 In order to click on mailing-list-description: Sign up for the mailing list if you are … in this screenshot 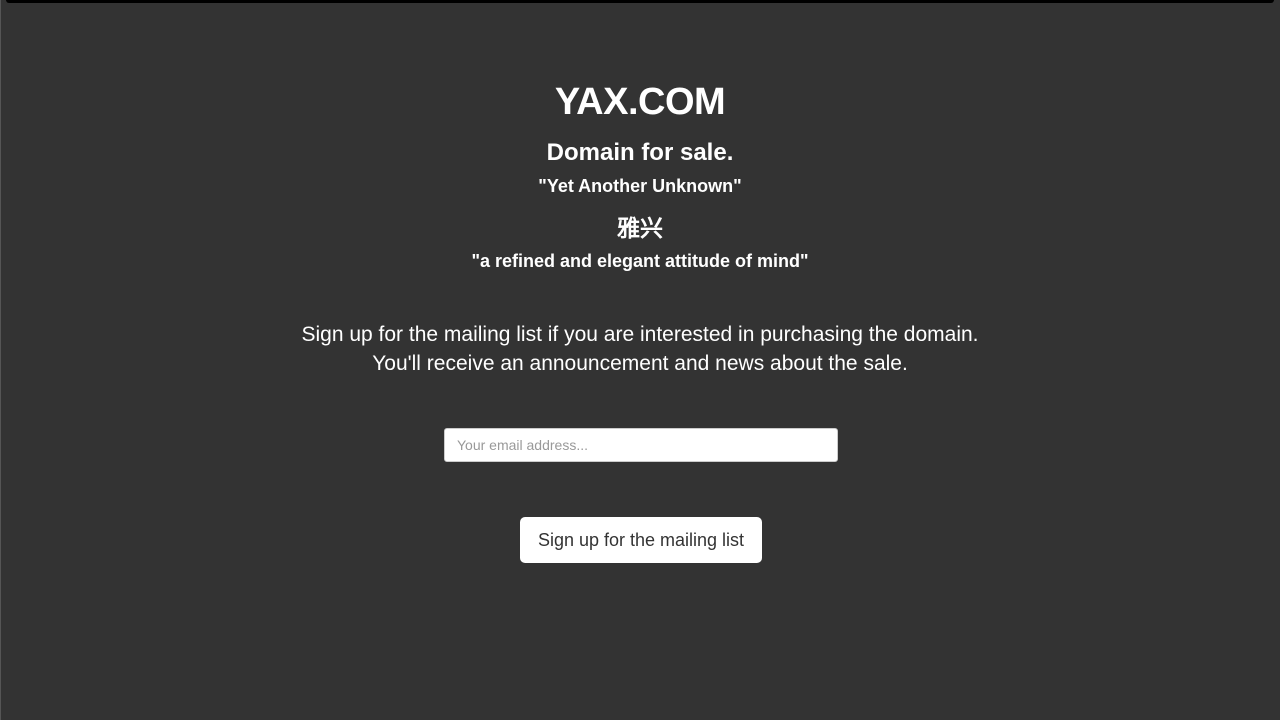, I will do `click(640, 349)`.